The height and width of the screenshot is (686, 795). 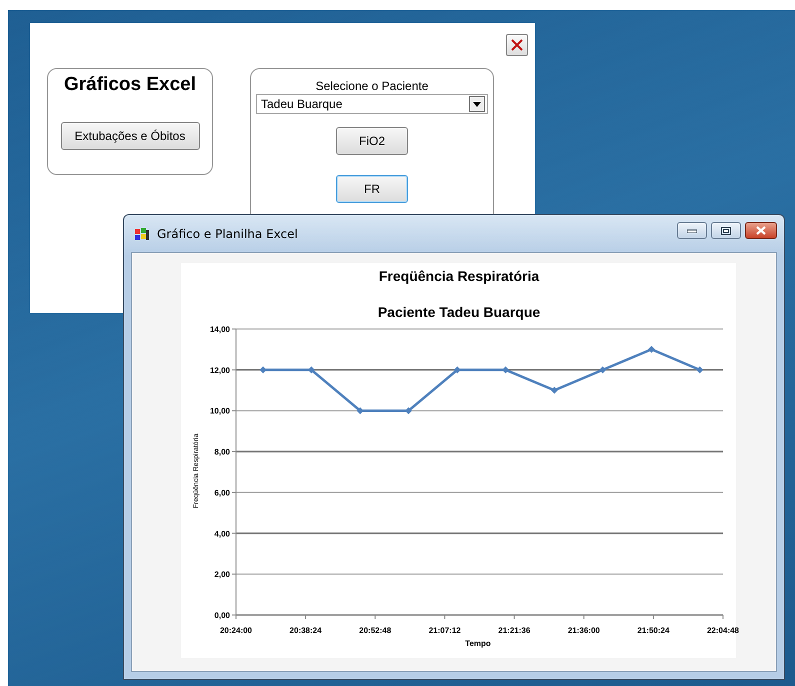 What do you see at coordinates (220, 329) in the screenshot?
I see `y-tick-label: 14,00` at bounding box center [220, 329].